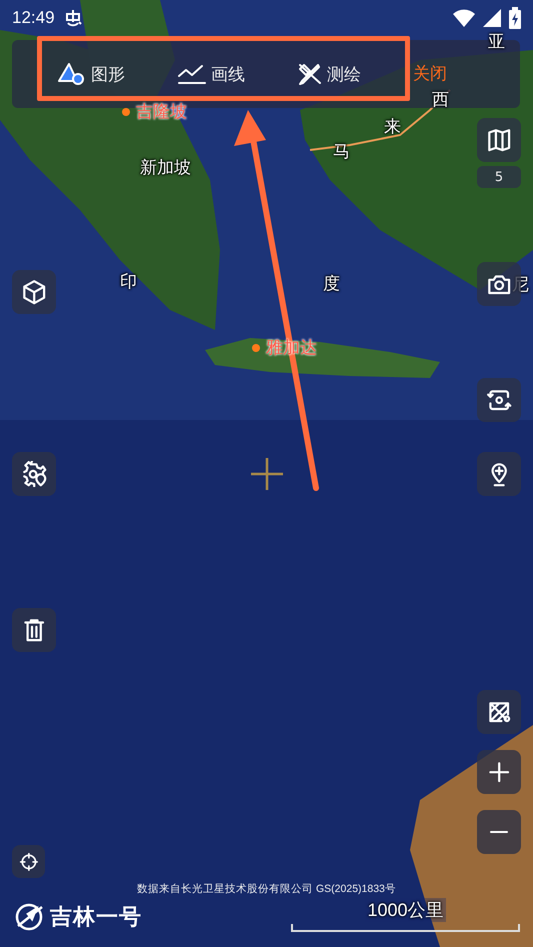  What do you see at coordinates (430, 74) in the screenshot?
I see `close-button: 关闭` at bounding box center [430, 74].